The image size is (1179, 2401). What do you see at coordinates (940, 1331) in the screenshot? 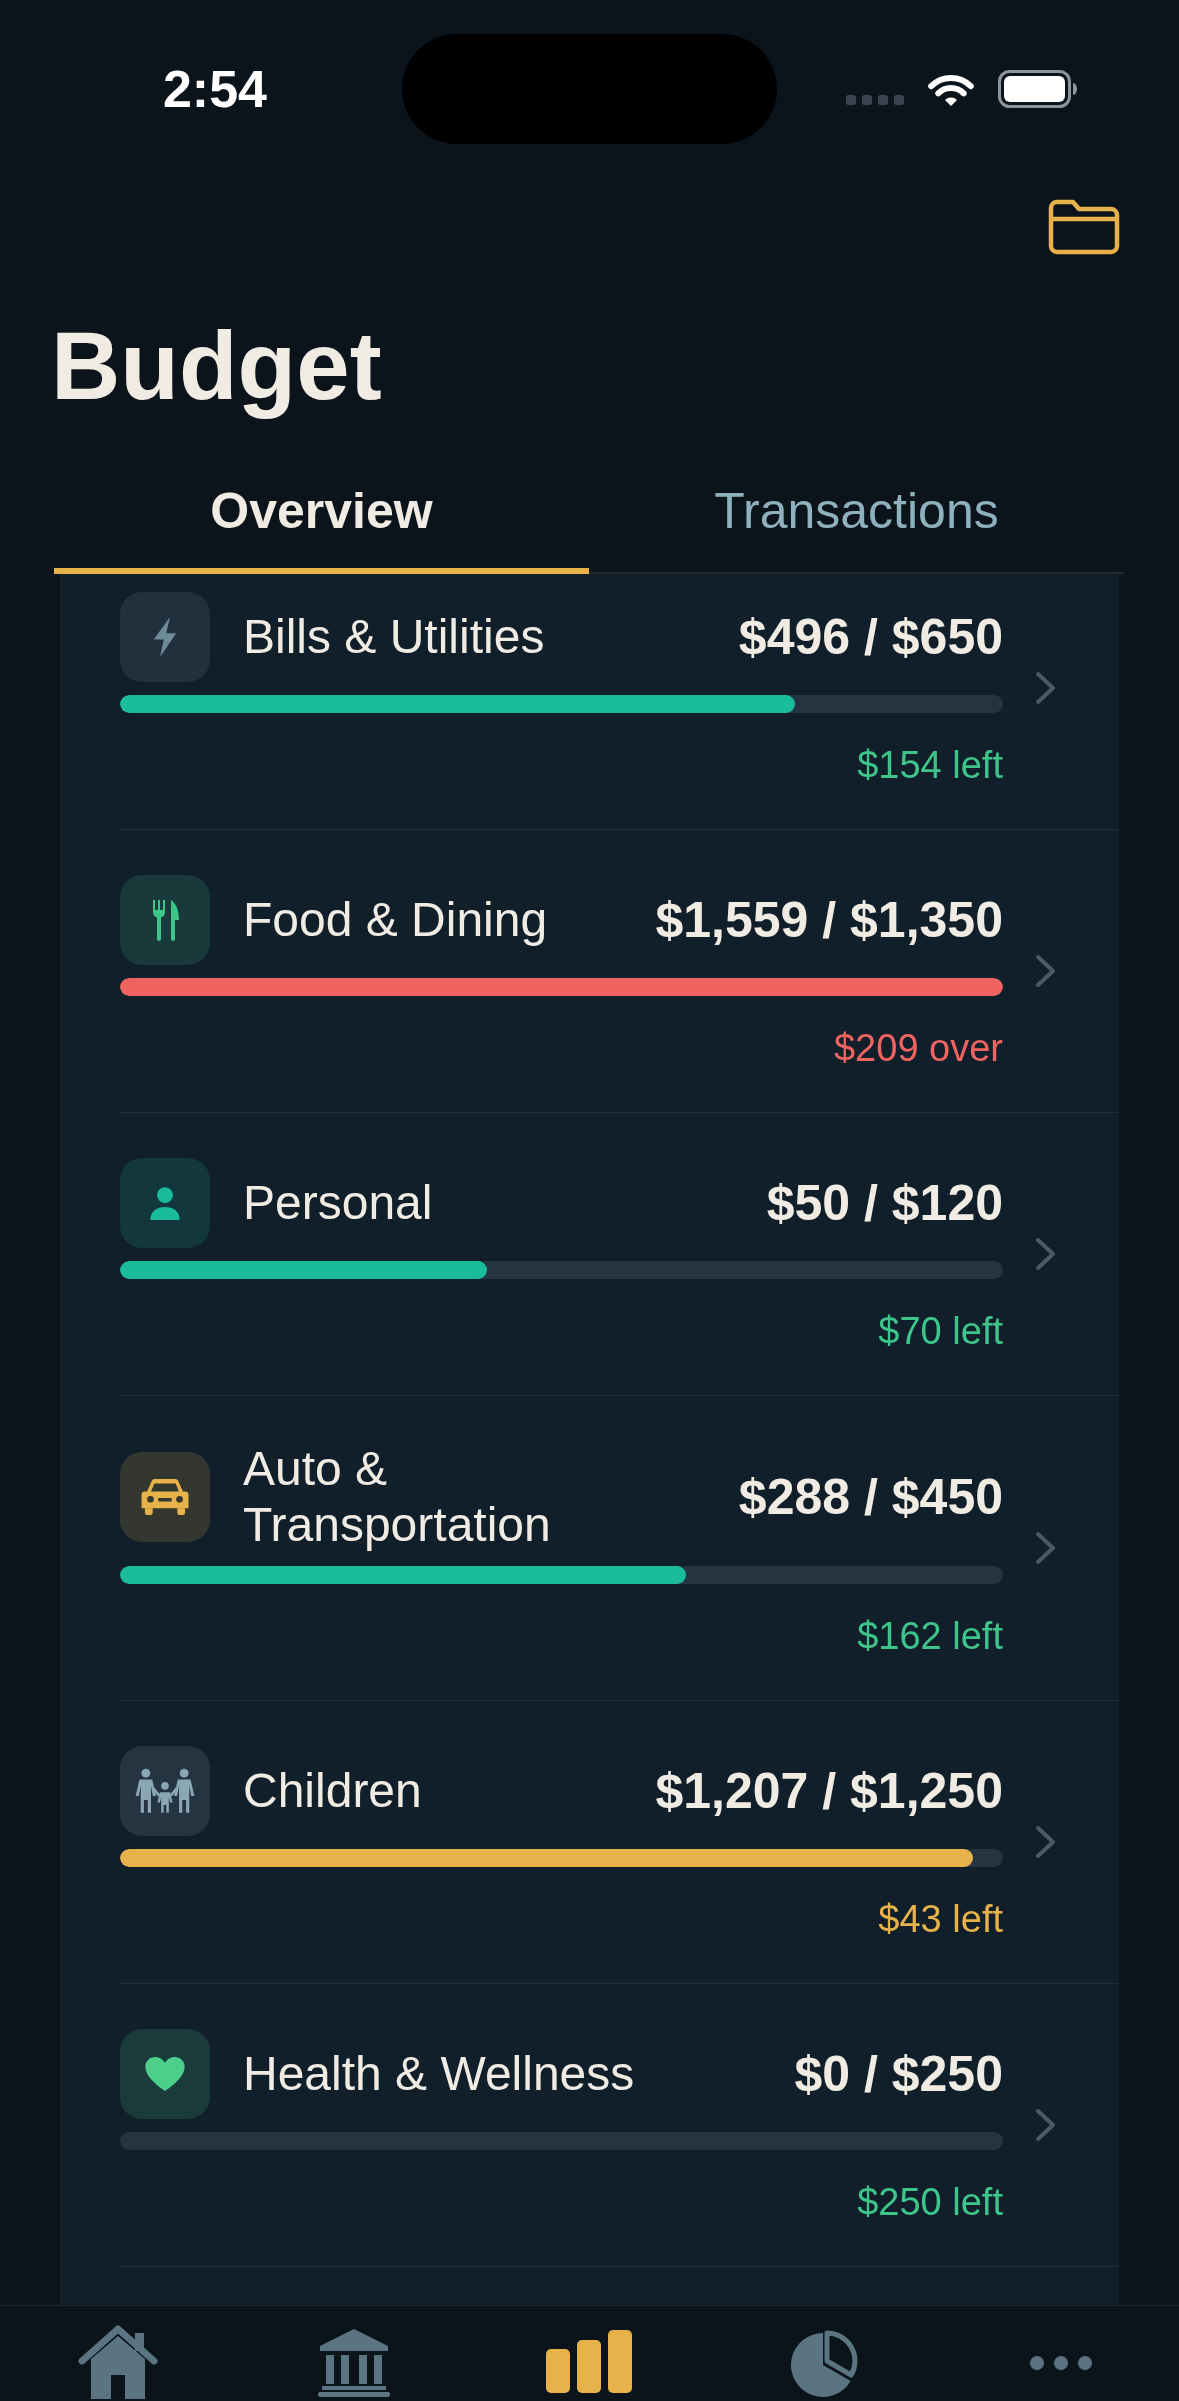
I see `remaining-amount: $70 left` at bounding box center [940, 1331].